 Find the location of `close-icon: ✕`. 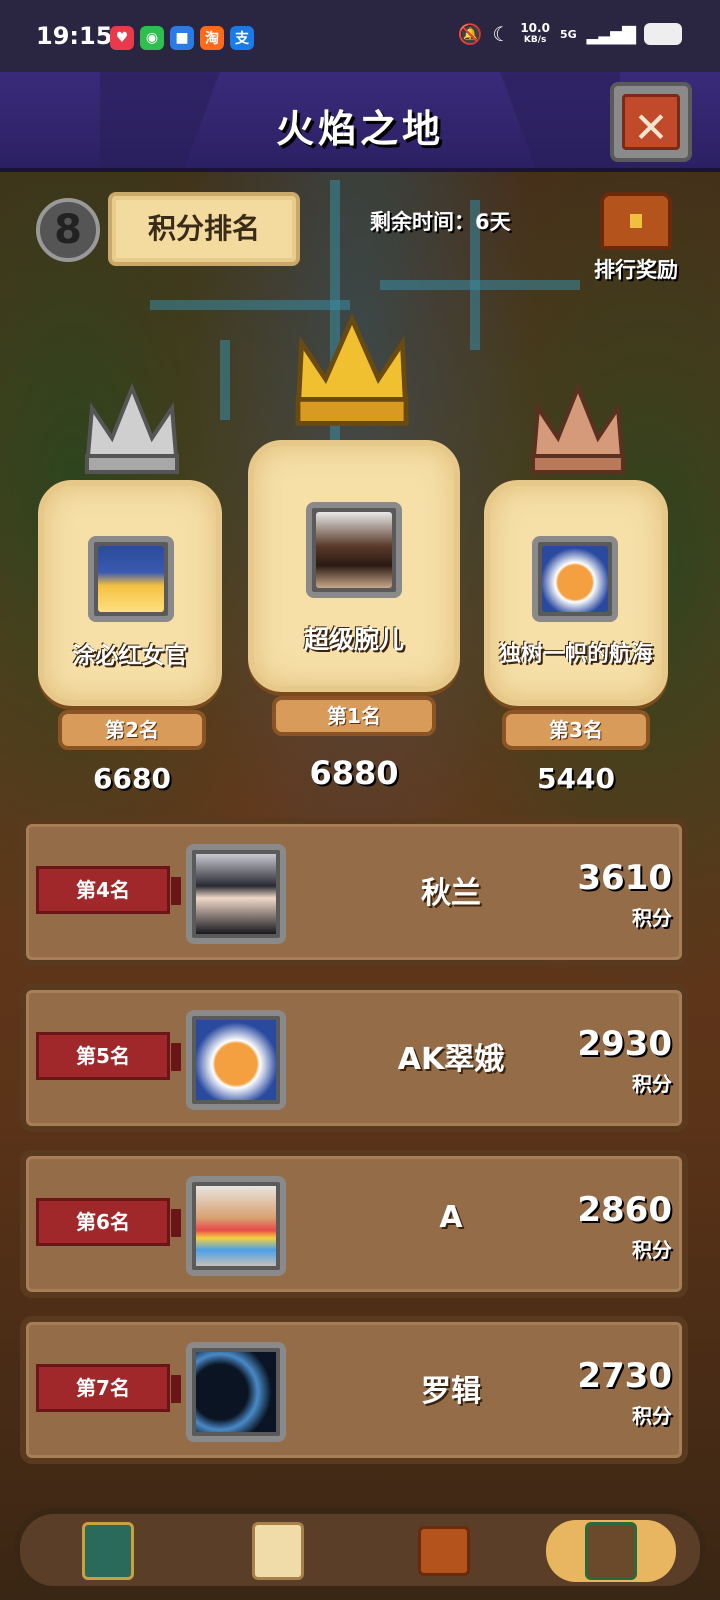

close-icon: ✕ is located at coordinates (651, 123).